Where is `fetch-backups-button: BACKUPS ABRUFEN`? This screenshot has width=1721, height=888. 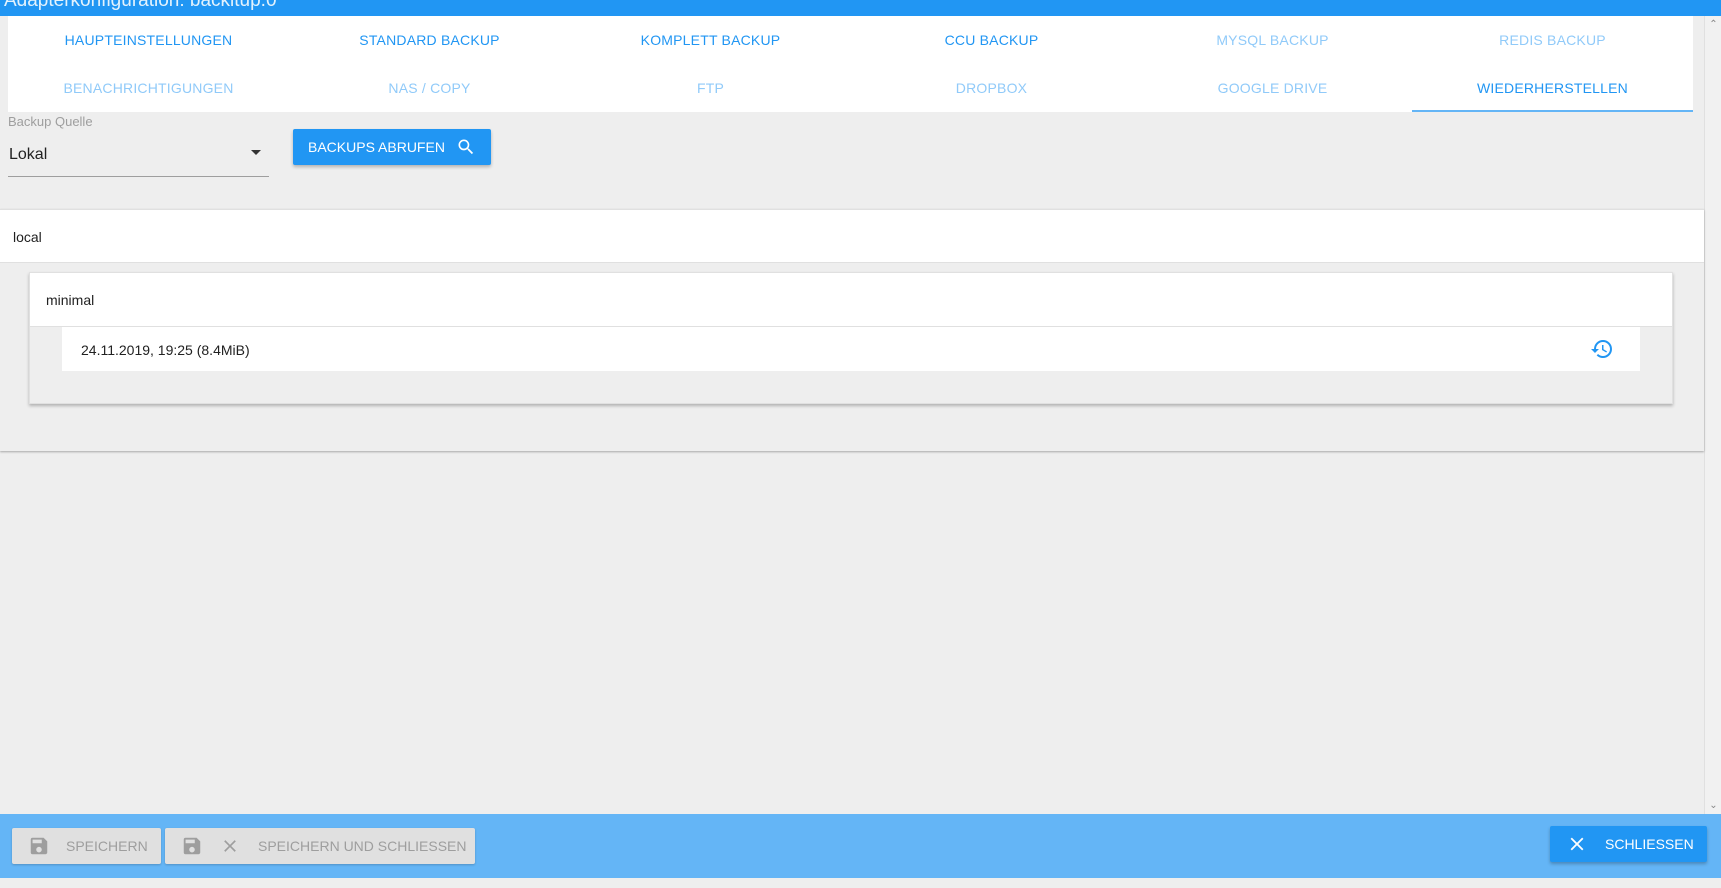
fetch-backups-button: BACKUPS ABRUFEN is located at coordinates (392, 147).